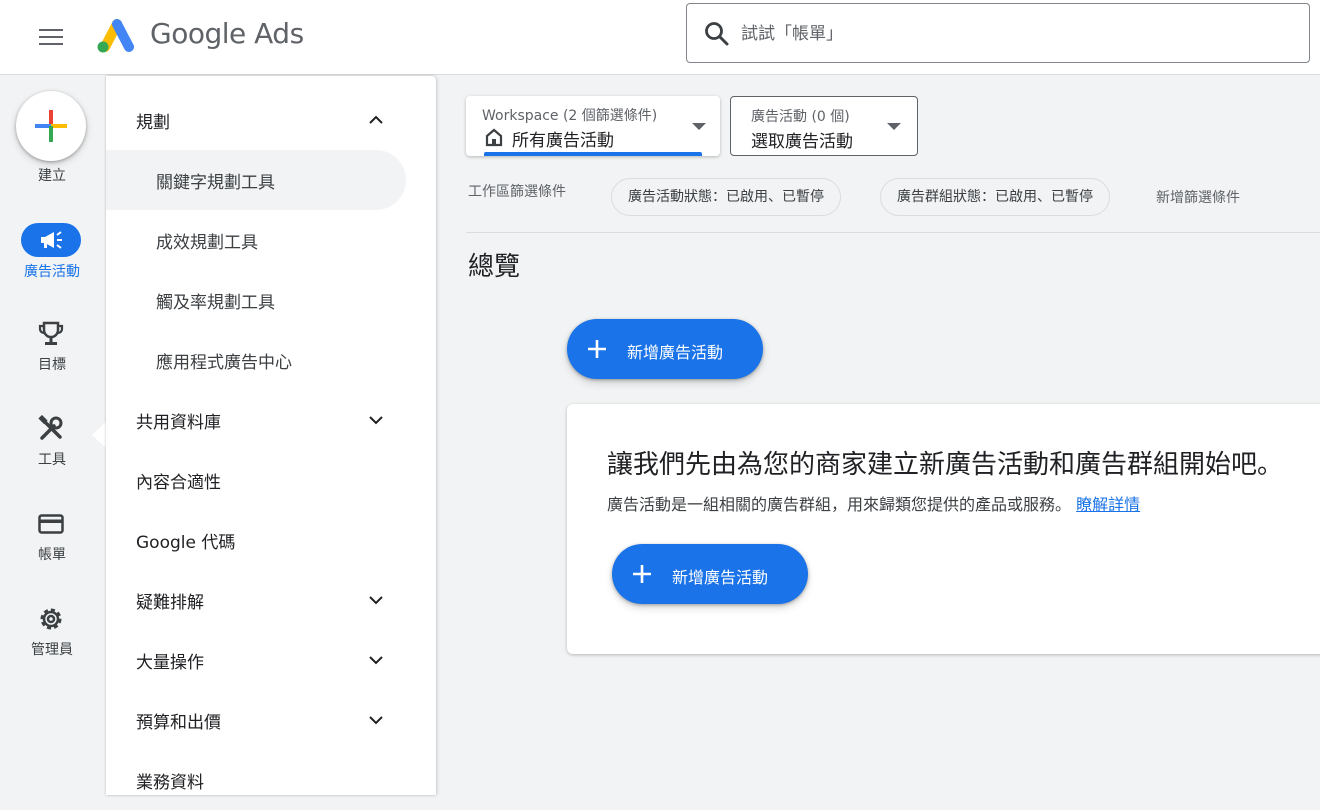 The image size is (1320, 810). Describe the element at coordinates (675, 352) in the screenshot. I see `new-campaign-label: 新增廣告活動` at that location.